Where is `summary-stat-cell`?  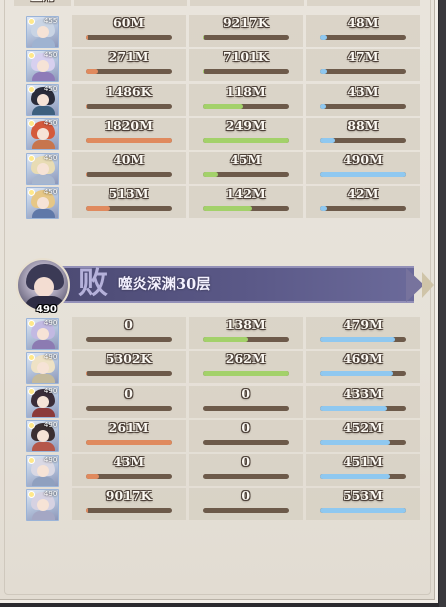
summary-stat-cell is located at coordinates (131, 3).